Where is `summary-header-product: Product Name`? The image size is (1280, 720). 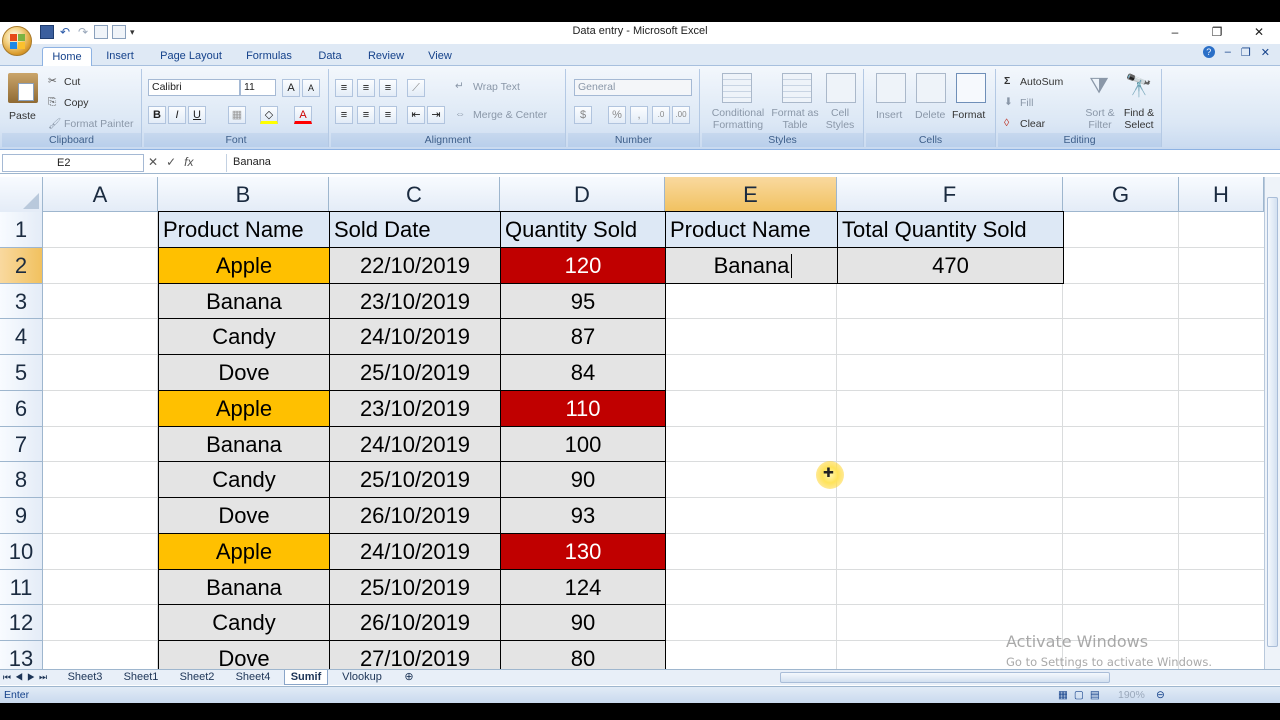 summary-header-product: Product Name is located at coordinates (751, 229).